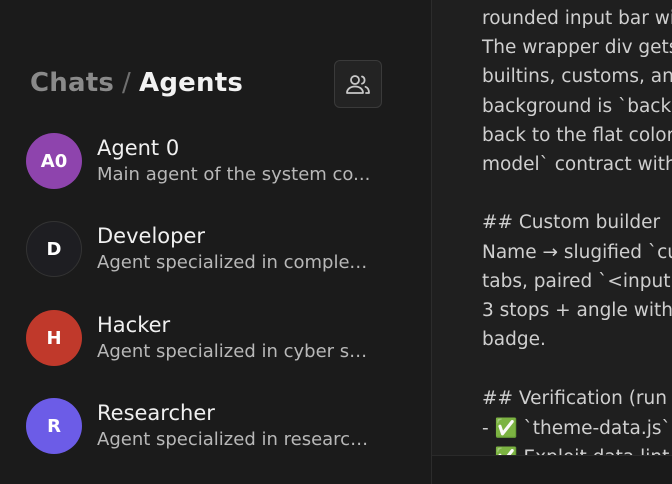 This screenshot has width=672, height=484. I want to click on sidebar-header: Chats / Agents, so click(206, 84).